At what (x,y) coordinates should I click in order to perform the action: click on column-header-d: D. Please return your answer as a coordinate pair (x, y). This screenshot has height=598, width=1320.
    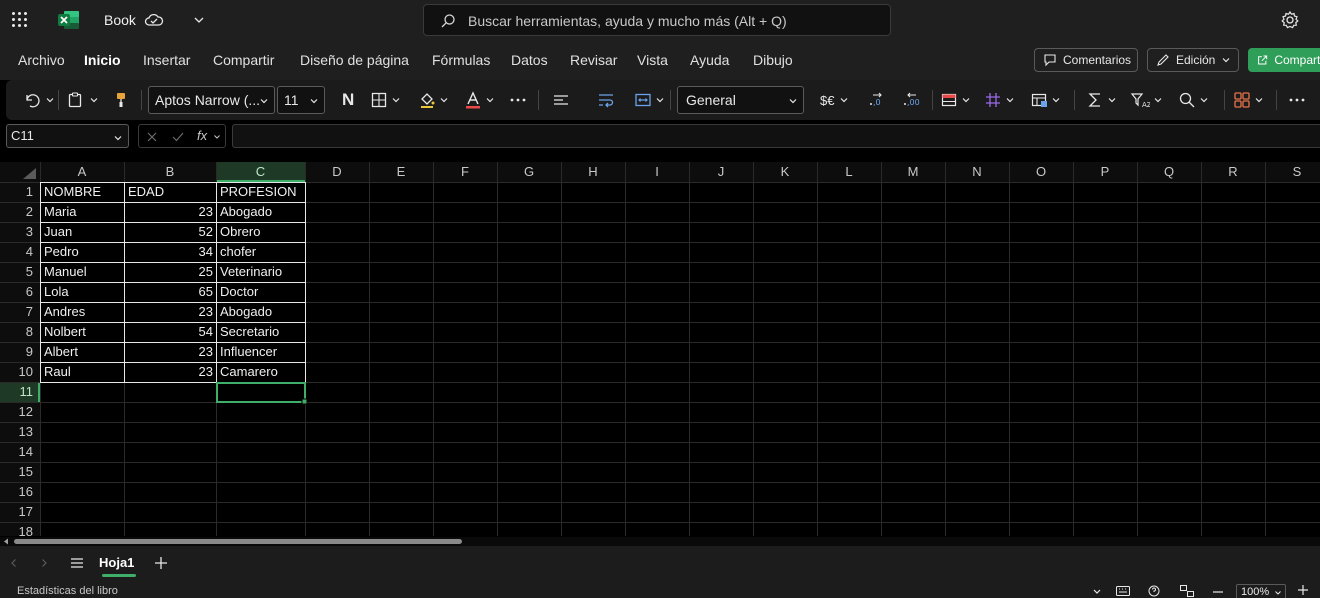
    Looking at the image, I should click on (337, 172).